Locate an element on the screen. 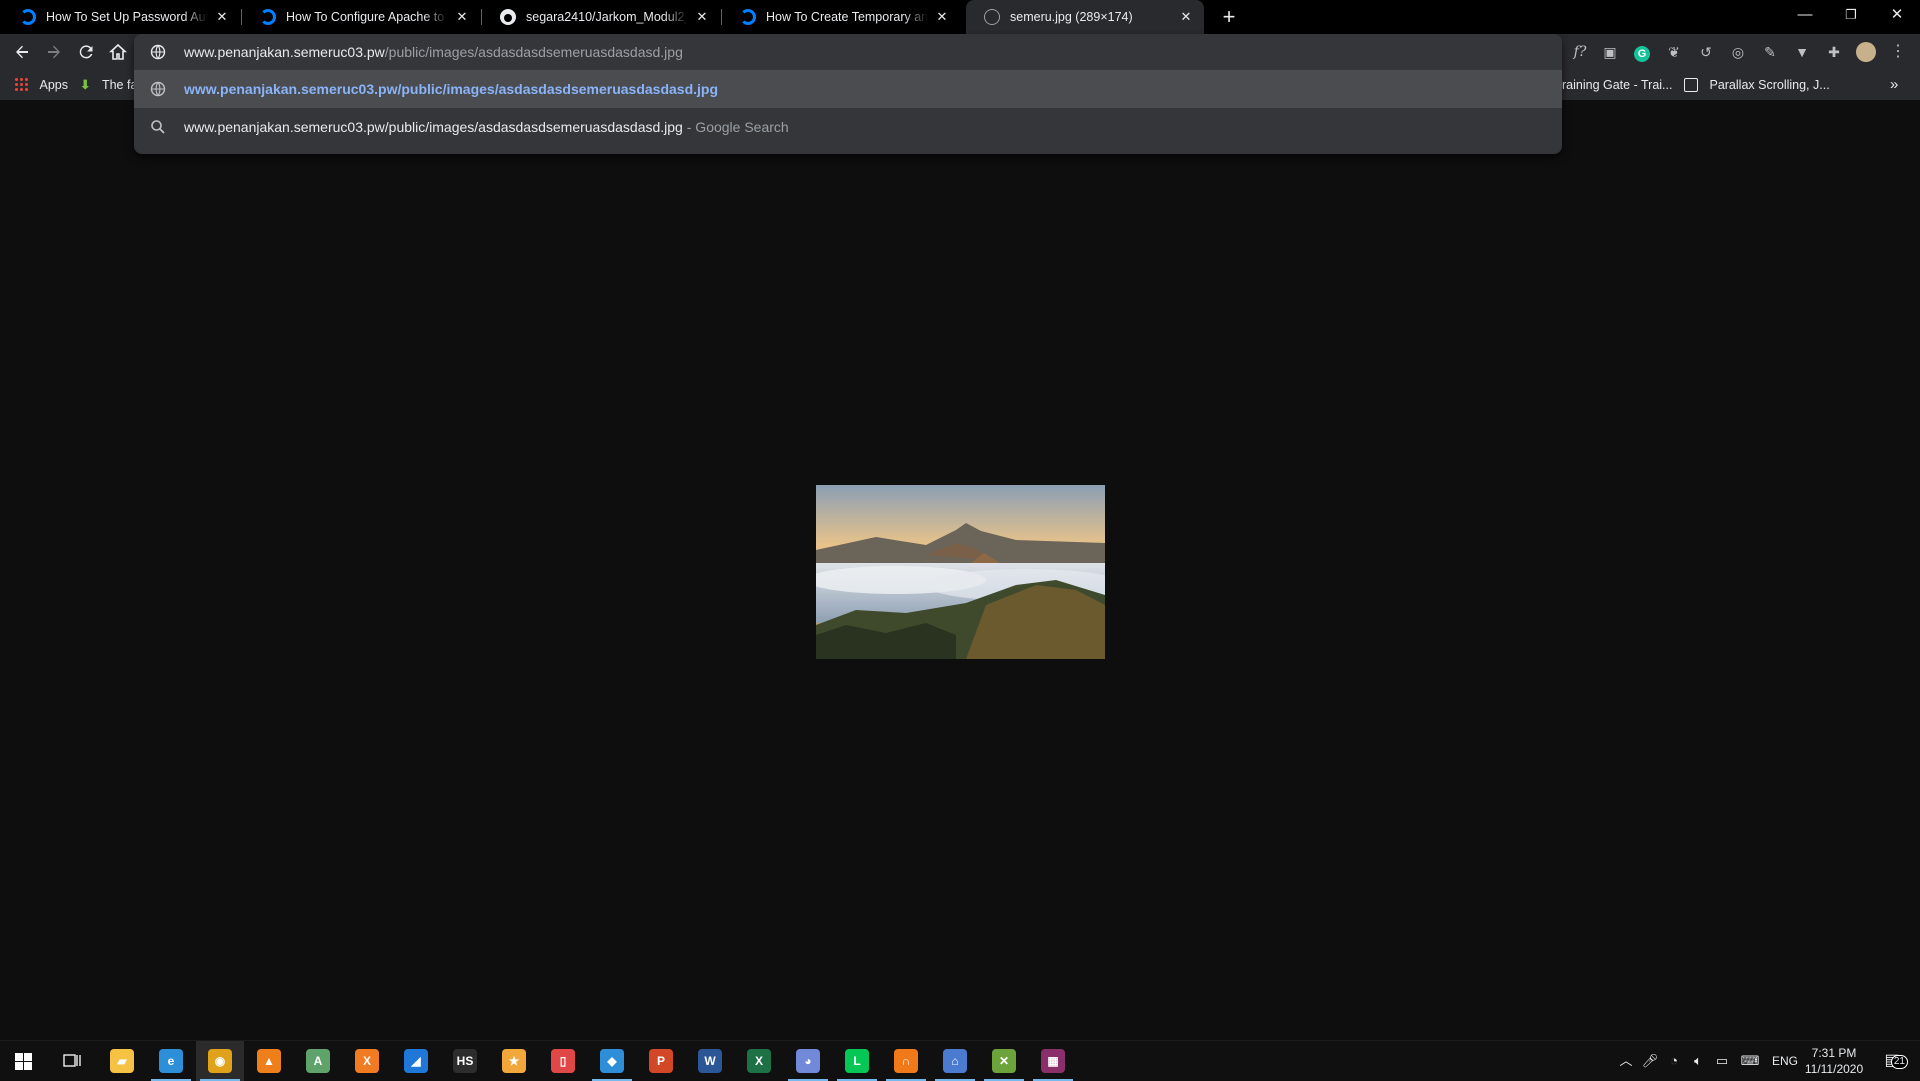 Image resolution: width=1920 pixels, height=1081 pixels. mountain-landscape-image is located at coordinates (960, 572).